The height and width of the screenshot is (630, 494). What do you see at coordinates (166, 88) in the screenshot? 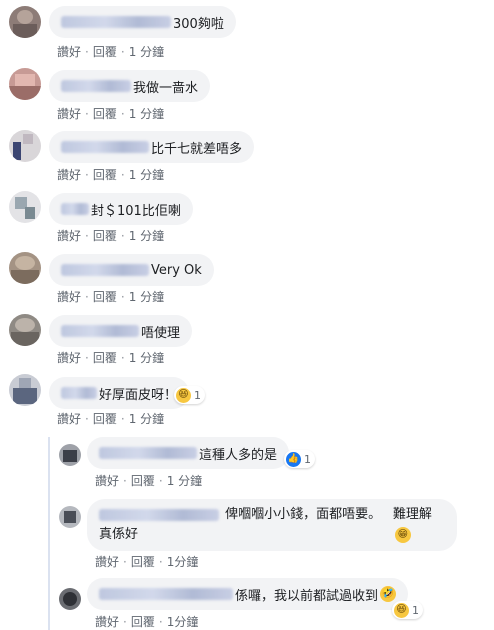
I see `comment-text: 我做一啬水` at bounding box center [166, 88].